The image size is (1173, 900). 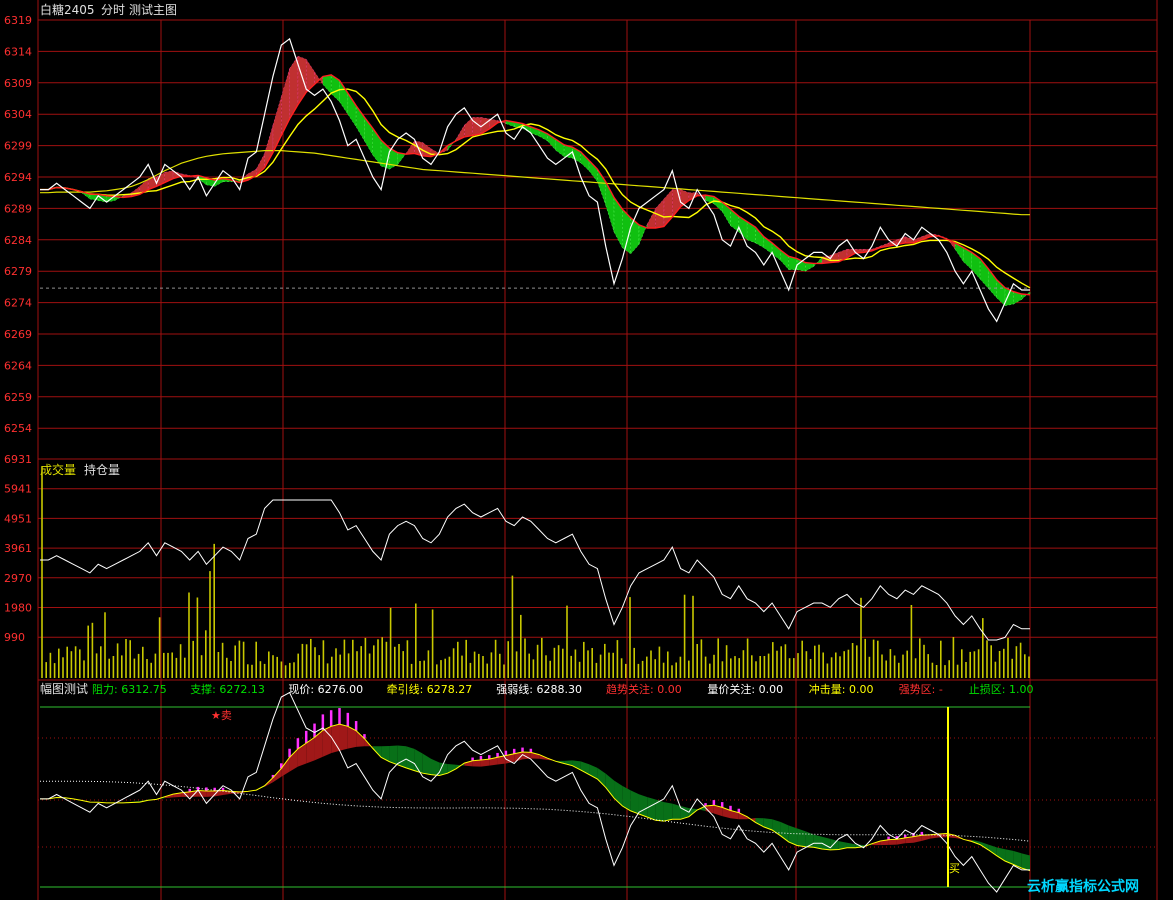 What do you see at coordinates (18, 548) in the screenshot?
I see `volume-tick-label: 3961` at bounding box center [18, 548].